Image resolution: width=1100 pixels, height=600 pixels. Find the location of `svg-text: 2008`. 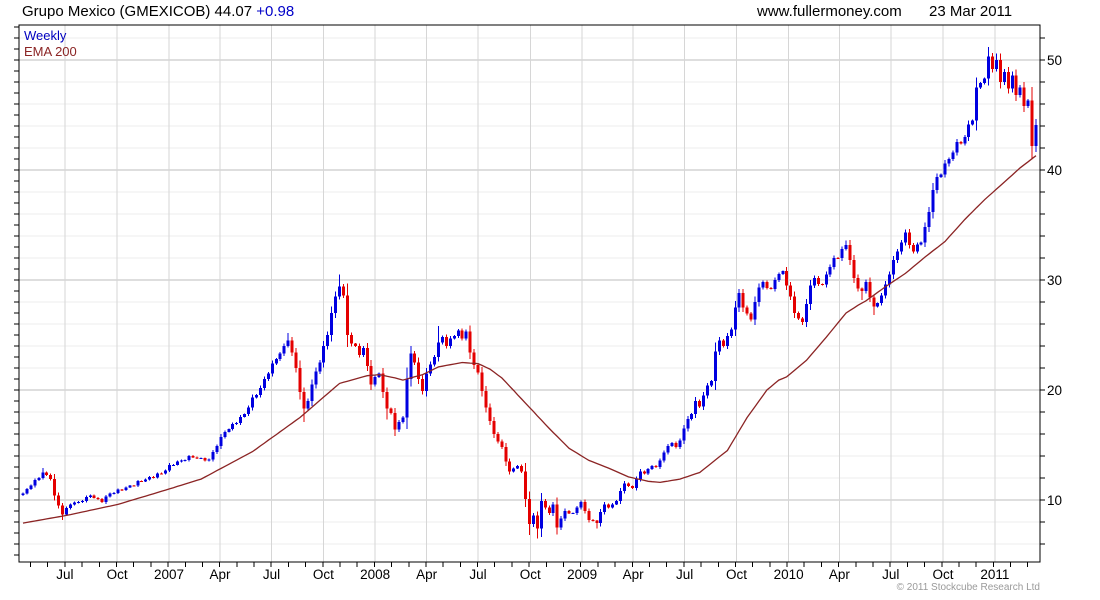

svg-text: 2008 is located at coordinates (375, 574).